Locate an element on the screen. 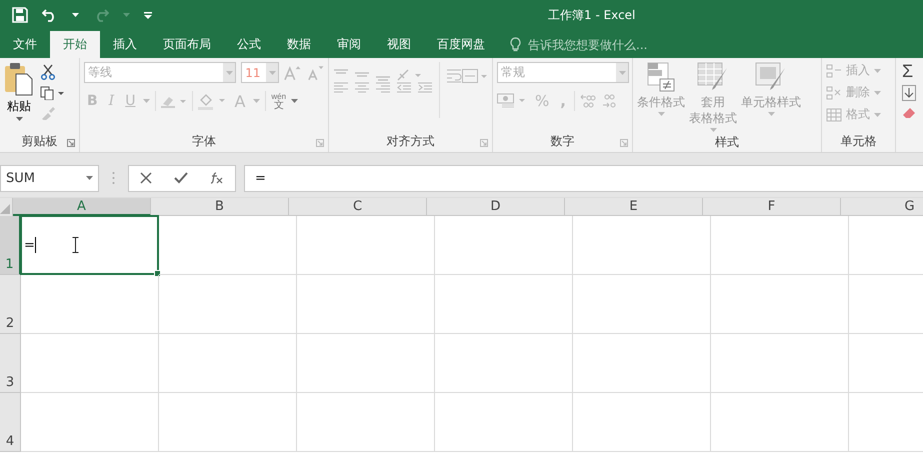  column-header: F is located at coordinates (772, 207).